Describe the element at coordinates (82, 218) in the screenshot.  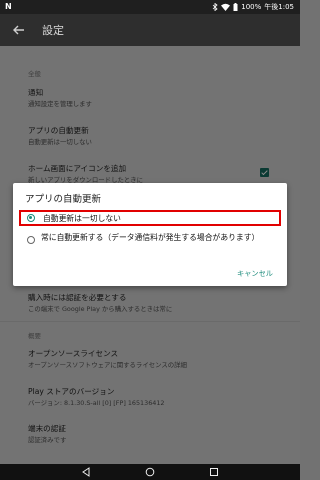
I see `option-label: 自動更新は一切しない` at that location.